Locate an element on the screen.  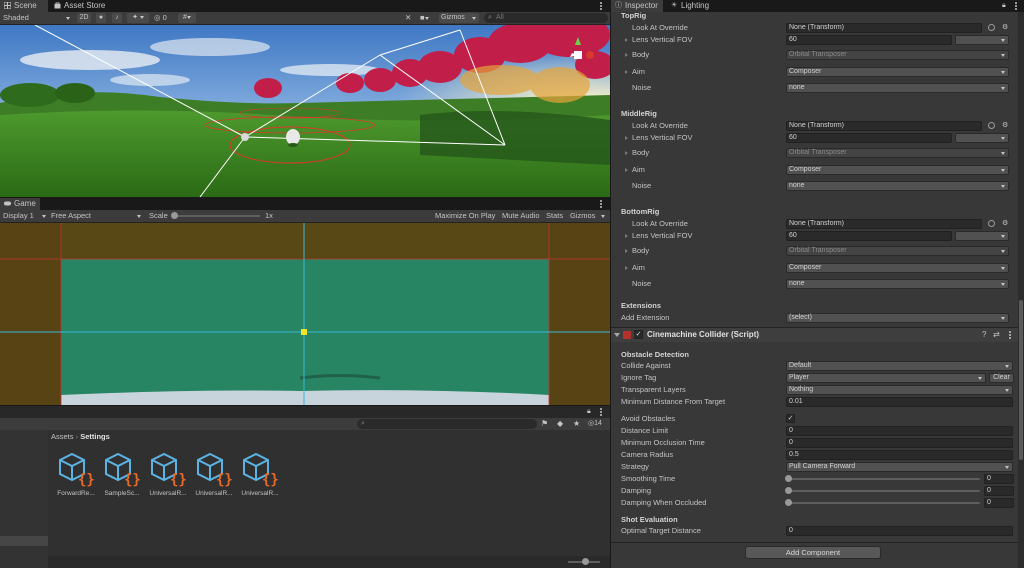
maximize-on-play-toggle: Maximize On Play is located at coordinates (467, 216).